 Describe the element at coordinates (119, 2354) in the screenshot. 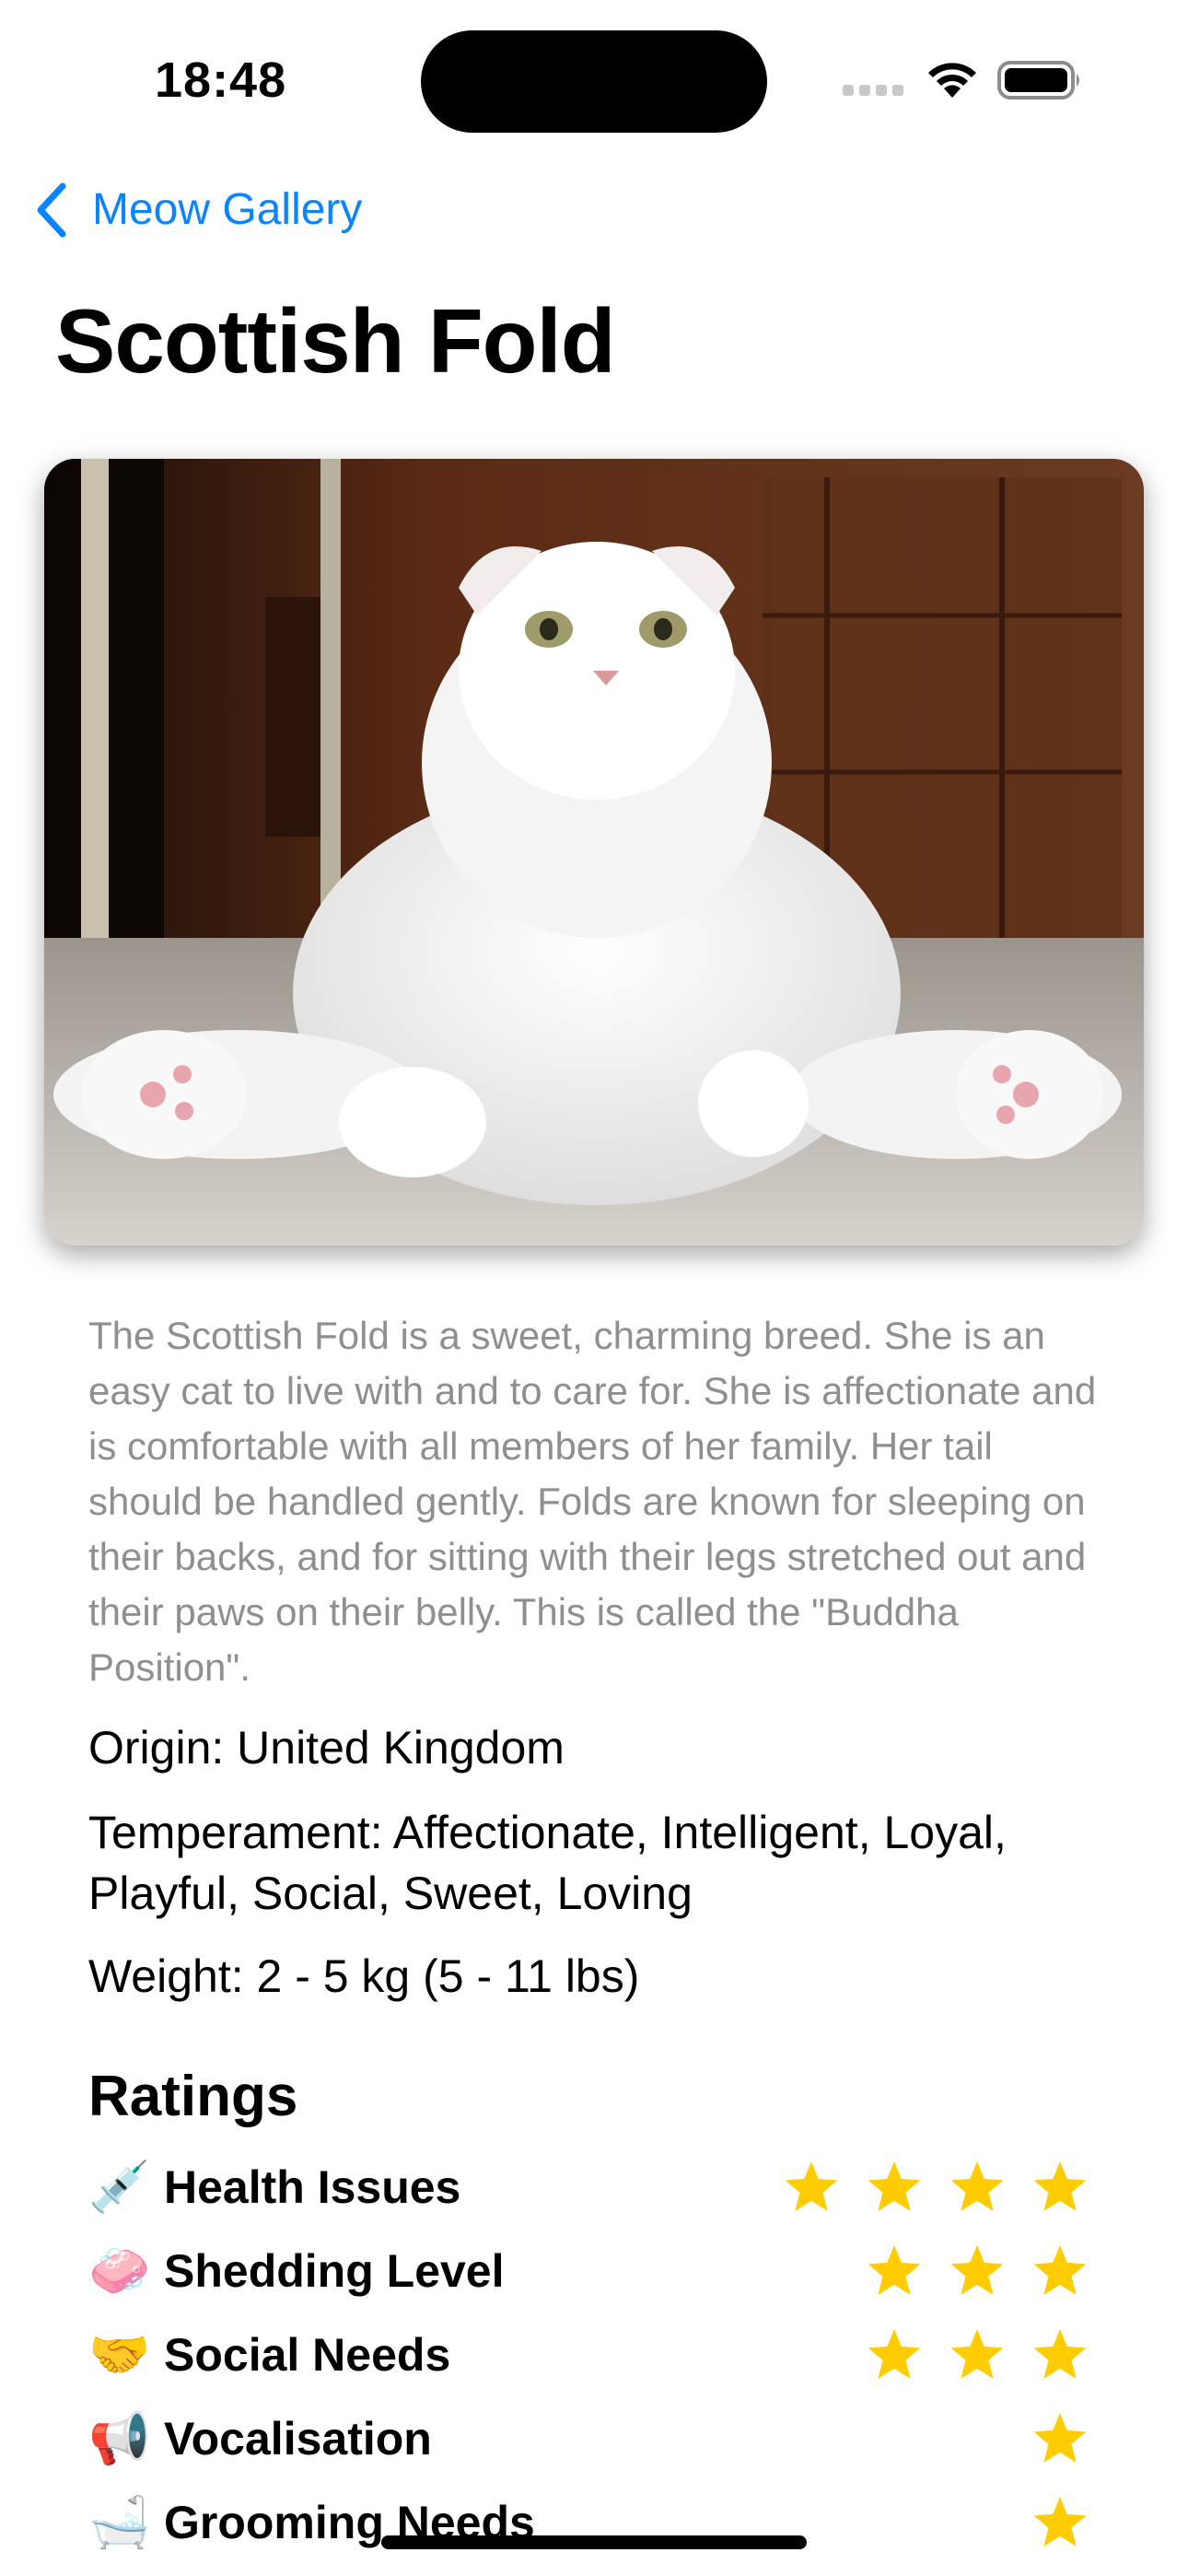

I see `handshake-icon: 🤝` at that location.